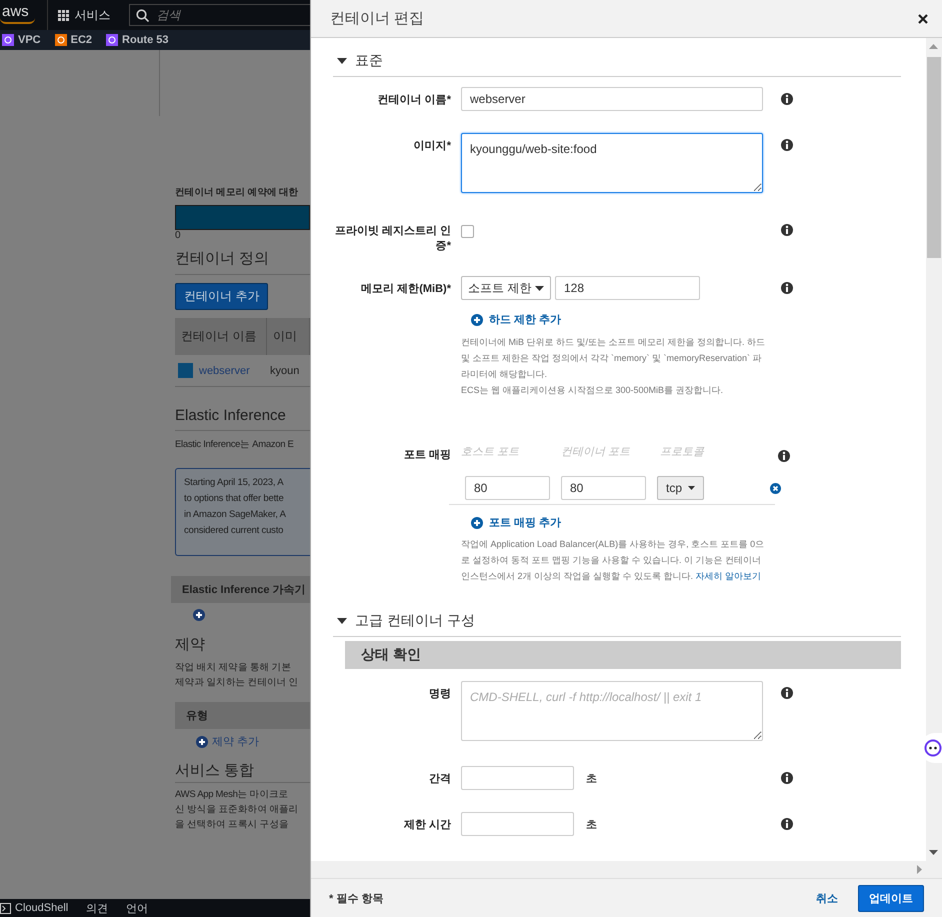 This screenshot has width=942, height=917. I want to click on field-label: 간격, so click(439, 779).